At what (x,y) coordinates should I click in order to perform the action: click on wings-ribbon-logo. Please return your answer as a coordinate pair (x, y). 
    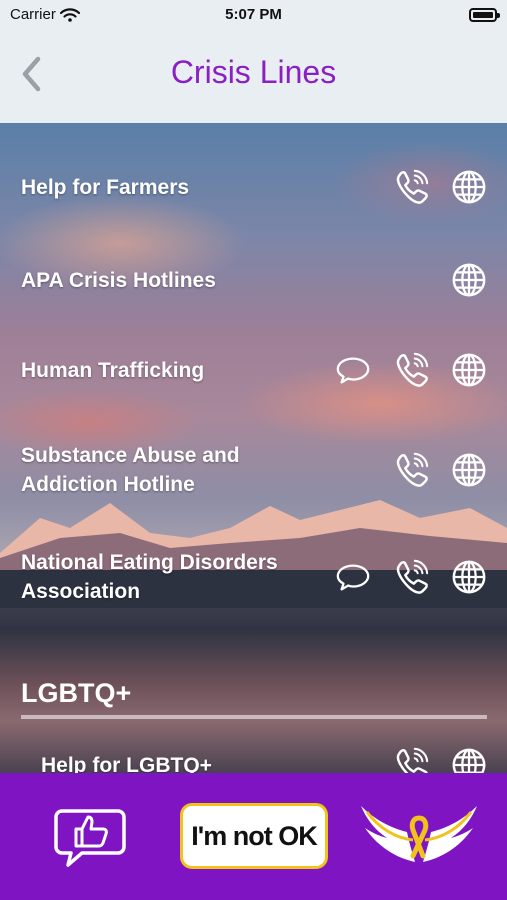
    Looking at the image, I should click on (419, 834).